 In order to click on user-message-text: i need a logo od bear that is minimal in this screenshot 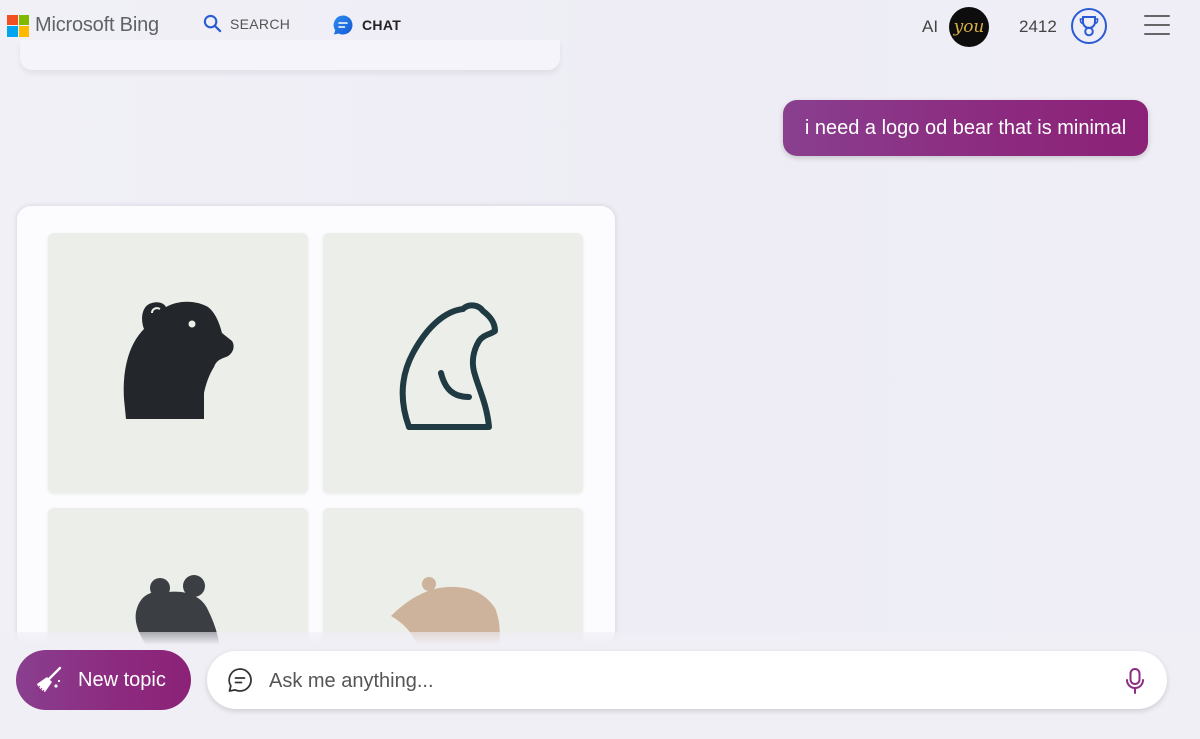, I will do `click(965, 127)`.